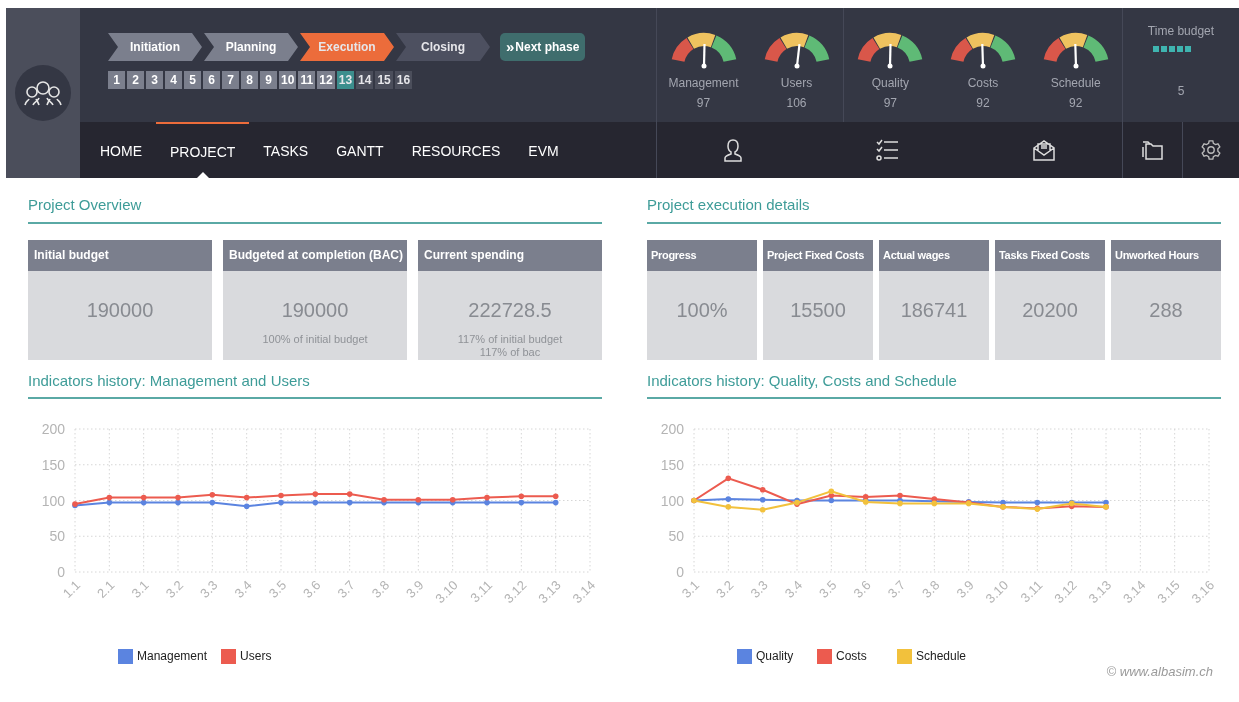 This screenshot has height=702, width=1239. What do you see at coordinates (288, 80) in the screenshot?
I see `step-number: 10` at bounding box center [288, 80].